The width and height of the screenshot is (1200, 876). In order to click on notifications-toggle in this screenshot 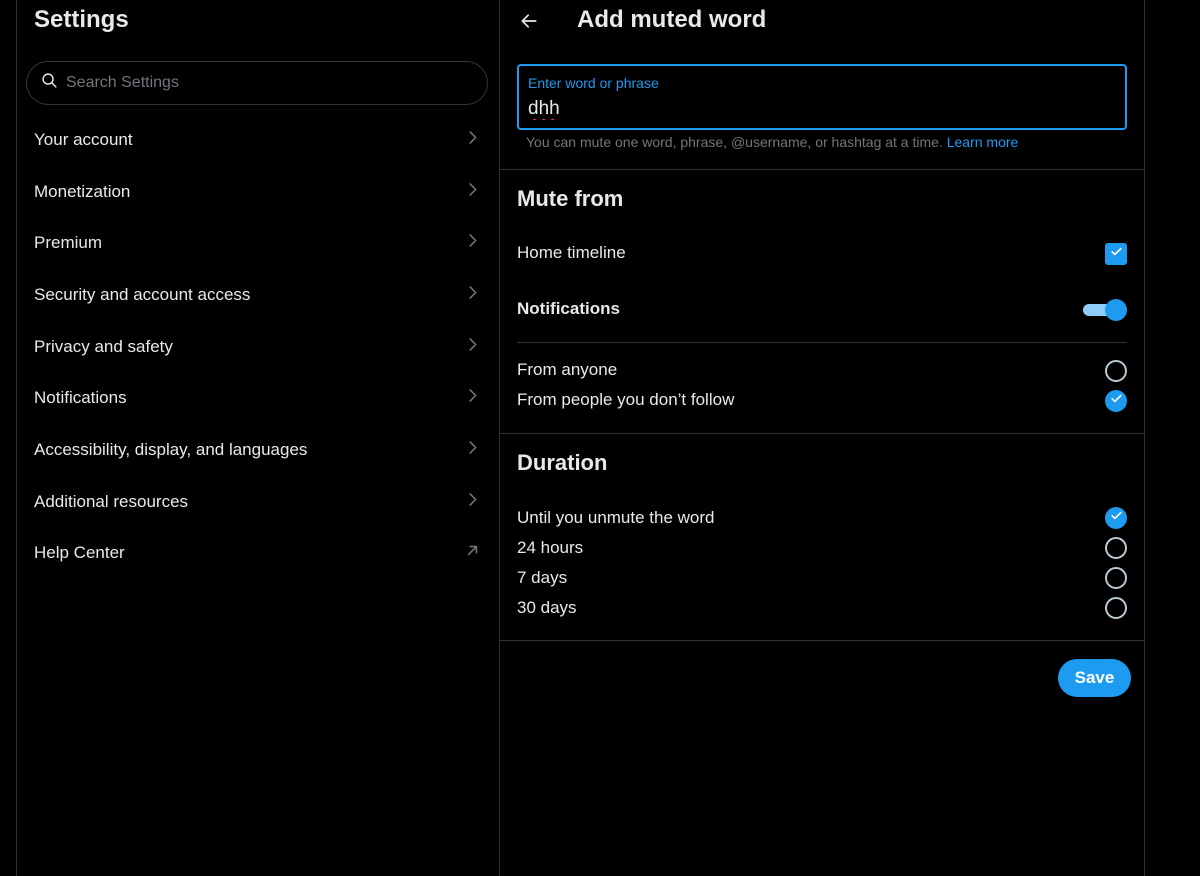, I will do `click(1105, 310)`.